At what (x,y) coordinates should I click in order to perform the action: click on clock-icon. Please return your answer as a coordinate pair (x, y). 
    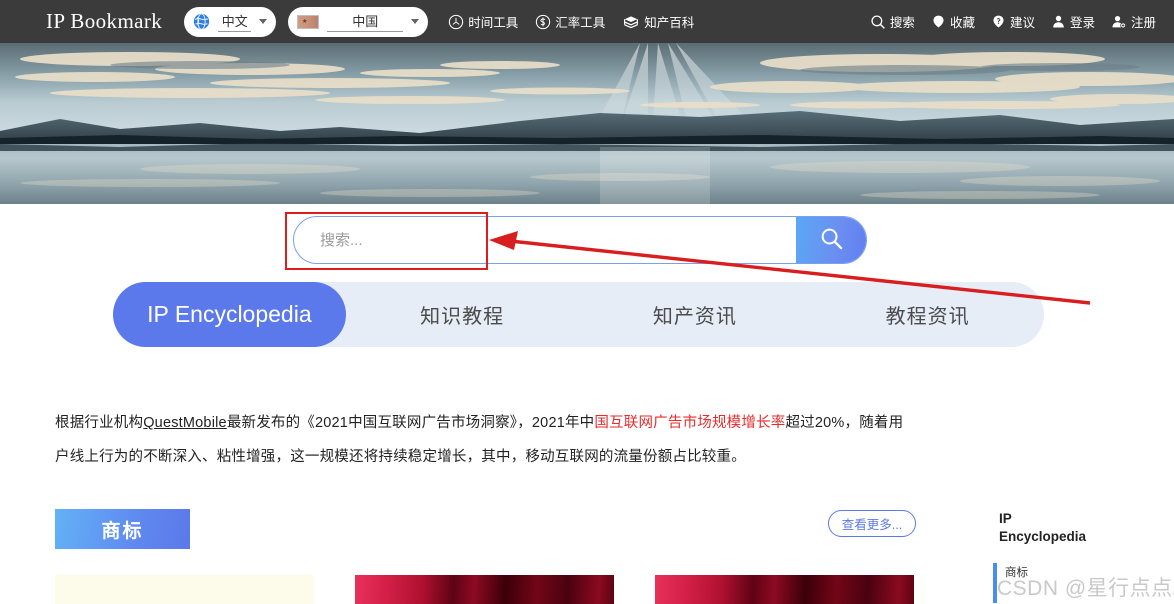
    Looking at the image, I should click on (456, 22).